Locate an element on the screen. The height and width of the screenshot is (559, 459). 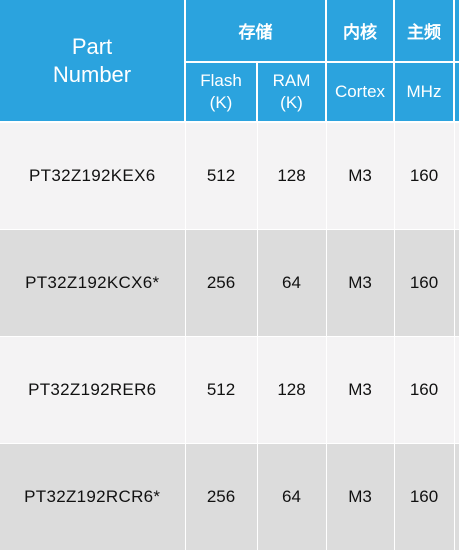
flash-header: Flash (K) is located at coordinates (221, 92).